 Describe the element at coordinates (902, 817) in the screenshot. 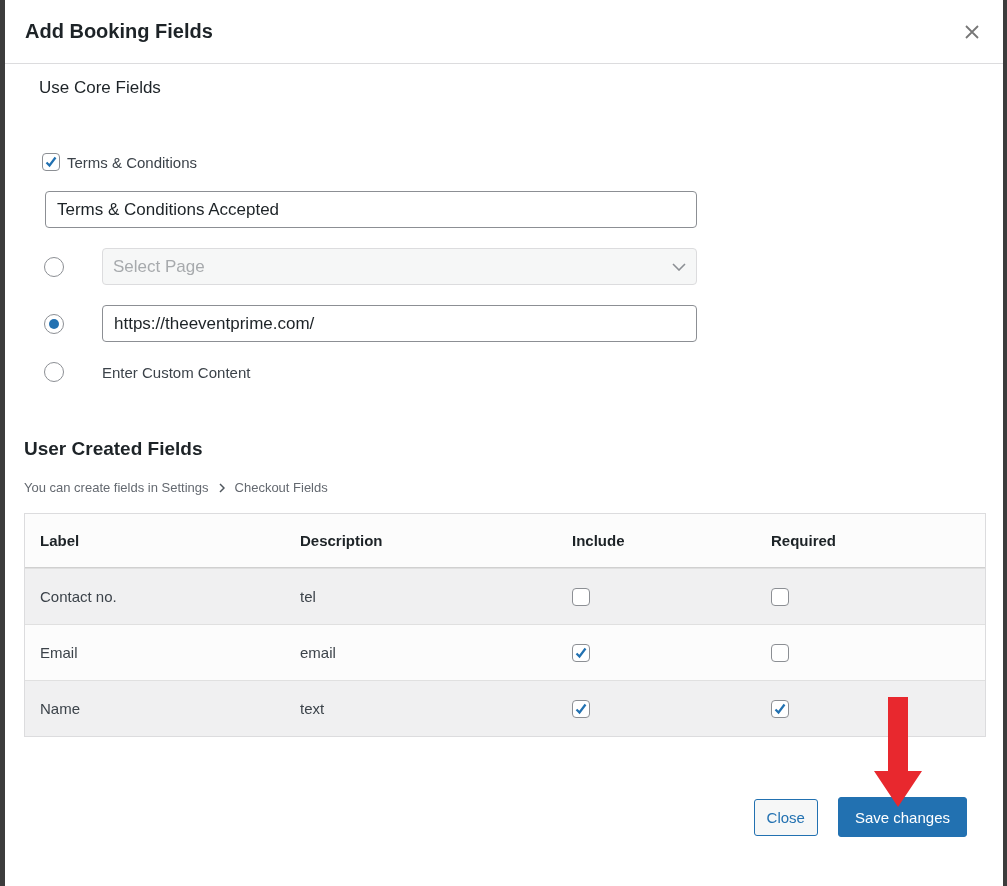

I see `save-button: Save changes` at that location.